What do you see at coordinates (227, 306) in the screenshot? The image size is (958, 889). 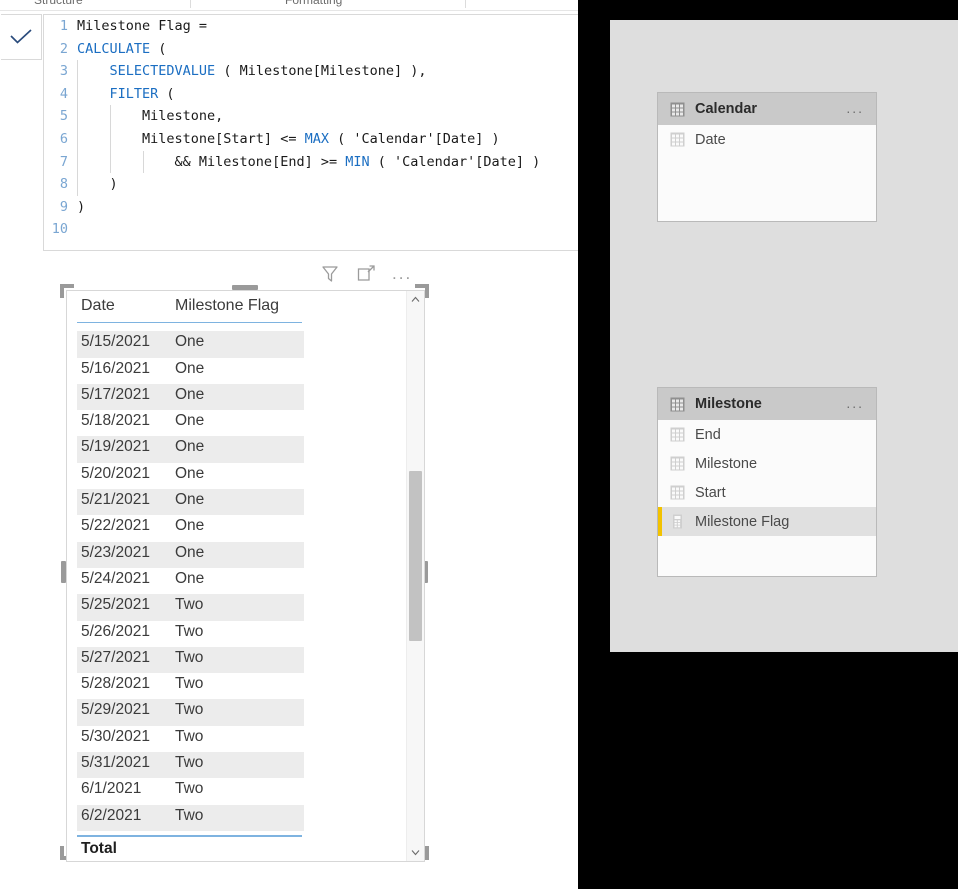 I see `column-header-milestone-flag: Milestone Flag` at bounding box center [227, 306].